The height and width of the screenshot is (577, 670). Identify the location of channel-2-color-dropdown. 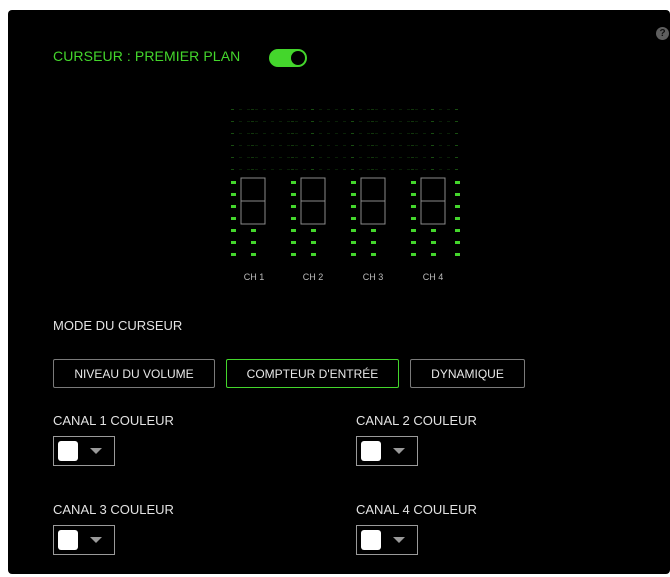
(387, 451).